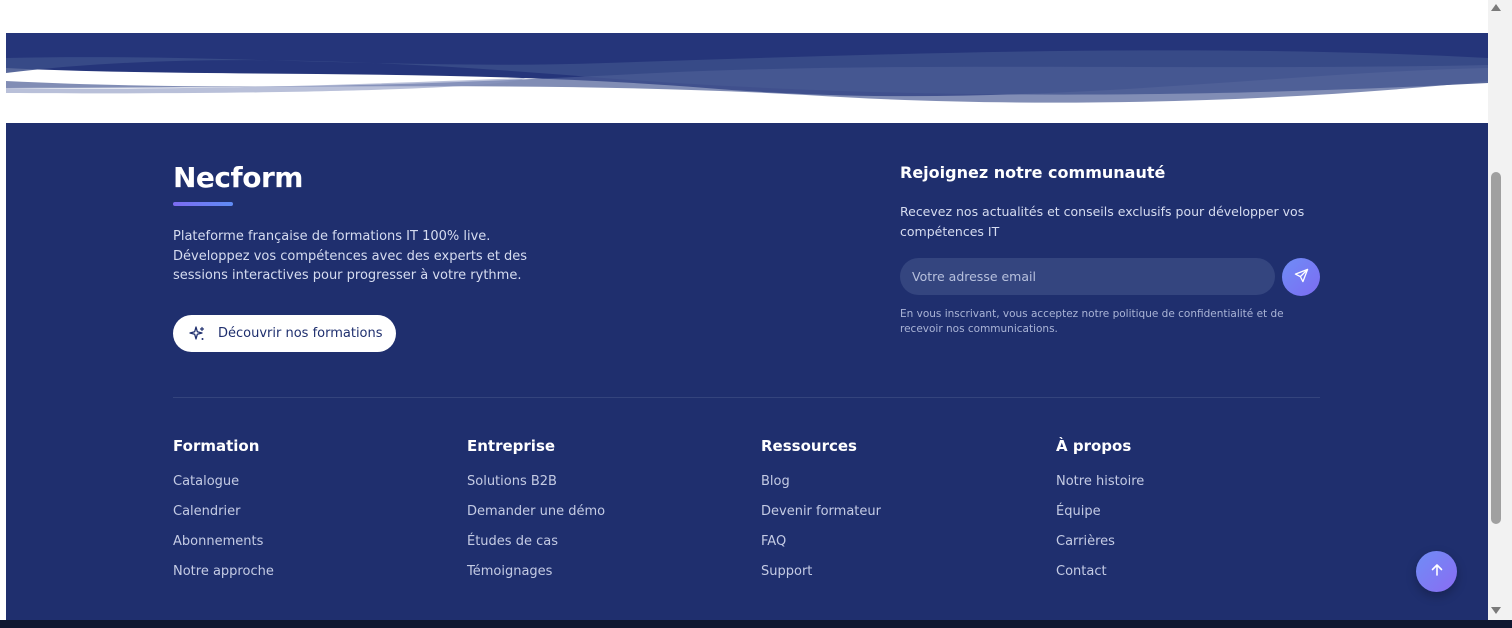 The height and width of the screenshot is (628, 1512). I want to click on footer-link-faq: FAQ, so click(821, 548).